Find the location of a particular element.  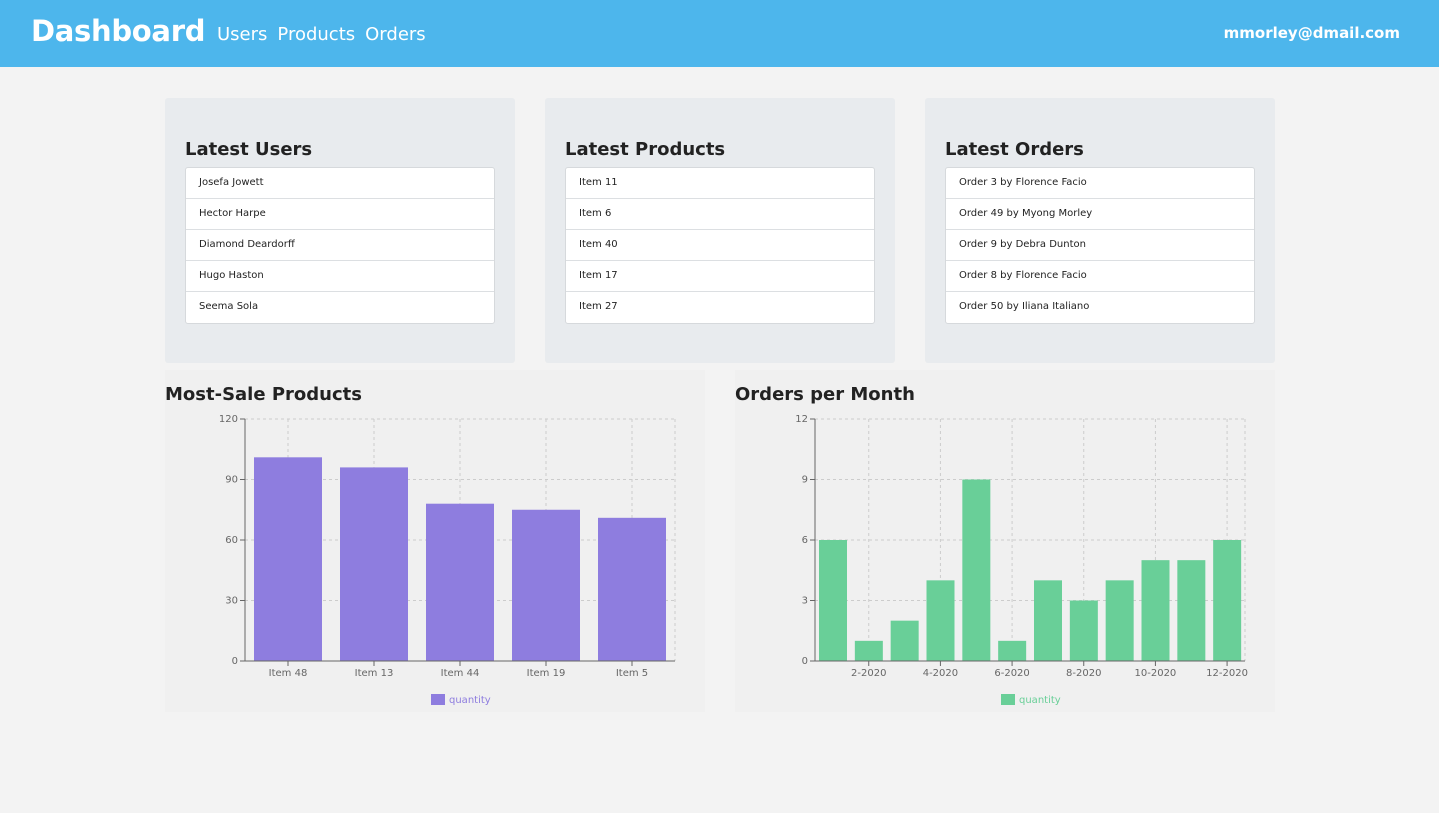

latest-products-list: Item 11 Item 6 Item 40 Item 17 Item 27 is located at coordinates (720, 245).